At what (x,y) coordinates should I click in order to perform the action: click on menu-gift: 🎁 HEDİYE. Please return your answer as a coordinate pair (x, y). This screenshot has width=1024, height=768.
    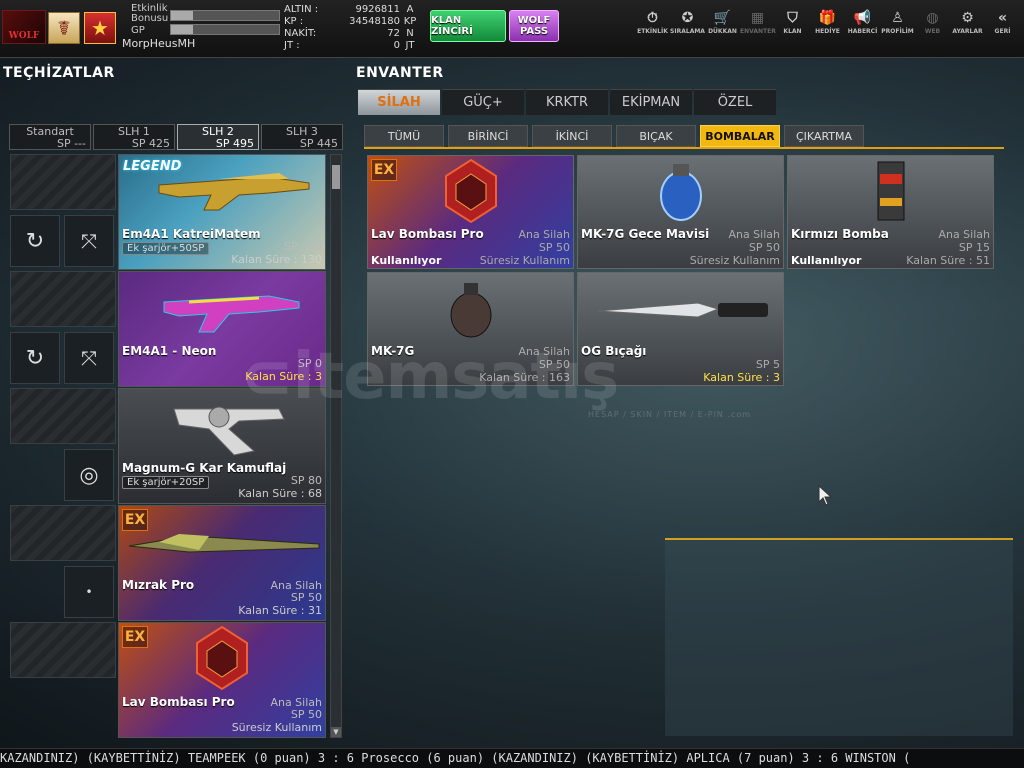
    Looking at the image, I should click on (827, 21).